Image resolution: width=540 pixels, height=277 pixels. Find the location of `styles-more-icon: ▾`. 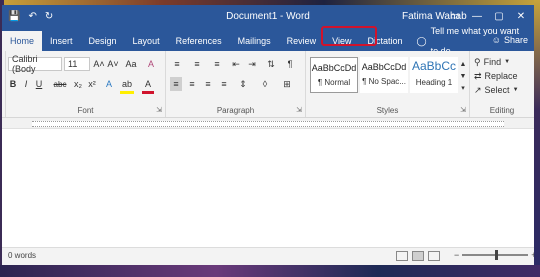

styles-more-icon: ▾ is located at coordinates (463, 88).